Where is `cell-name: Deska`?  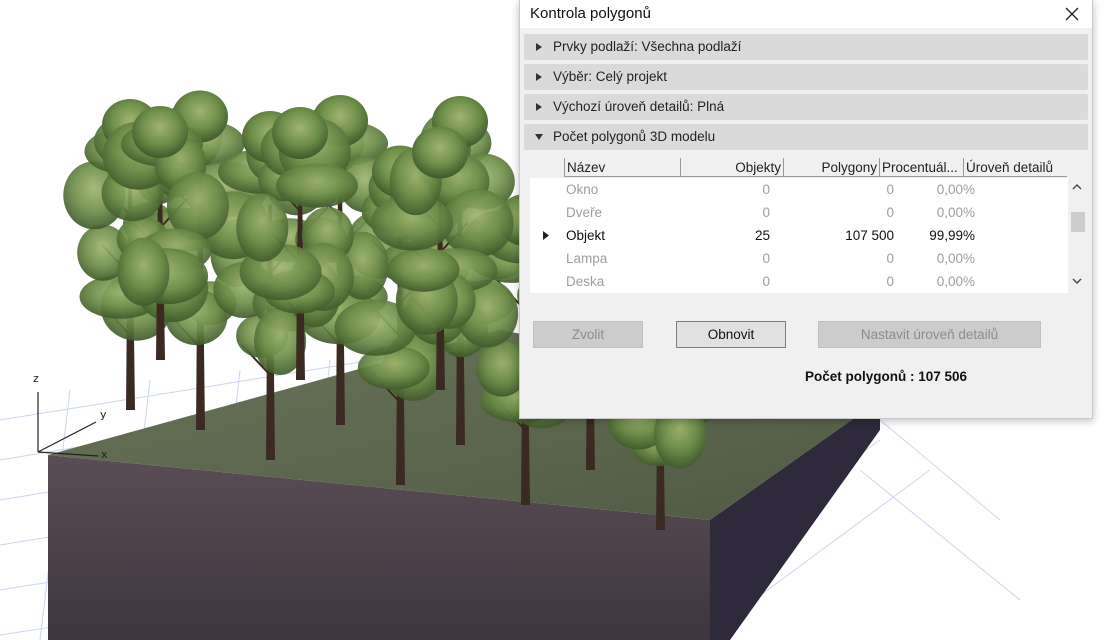 cell-name: Deska is located at coordinates (585, 281).